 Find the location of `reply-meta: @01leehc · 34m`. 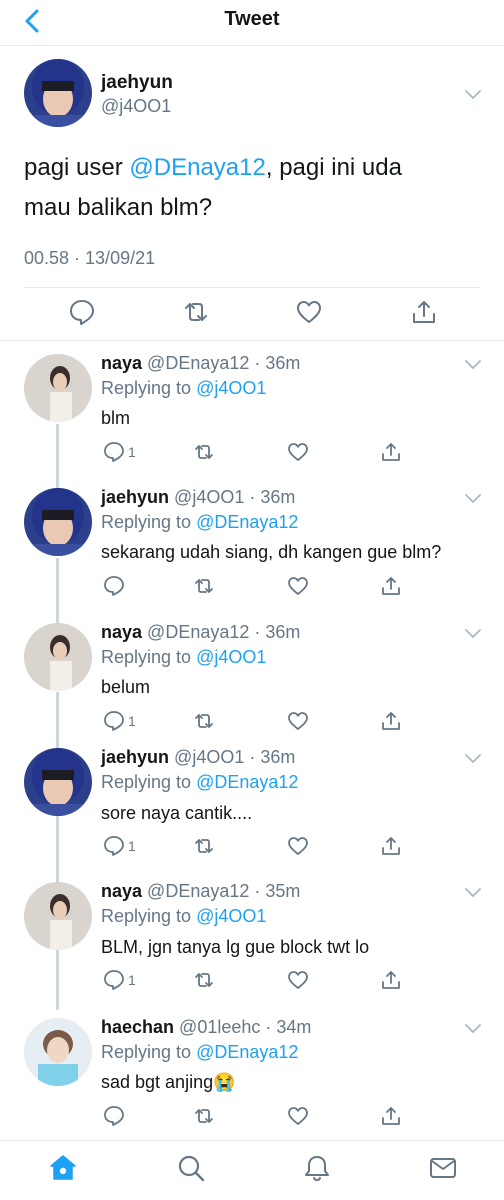

reply-meta: @01leehc · 34m is located at coordinates (245, 1027).